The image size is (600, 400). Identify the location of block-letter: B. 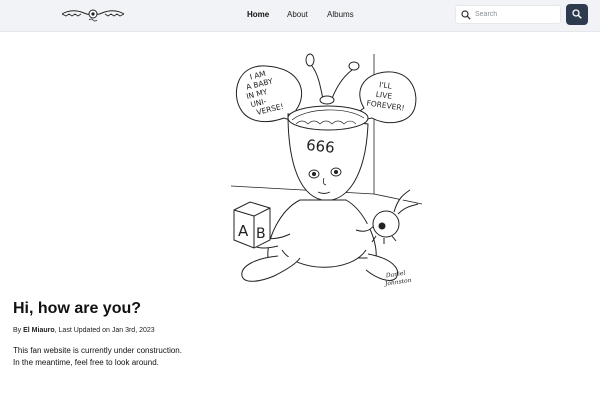
(261, 234).